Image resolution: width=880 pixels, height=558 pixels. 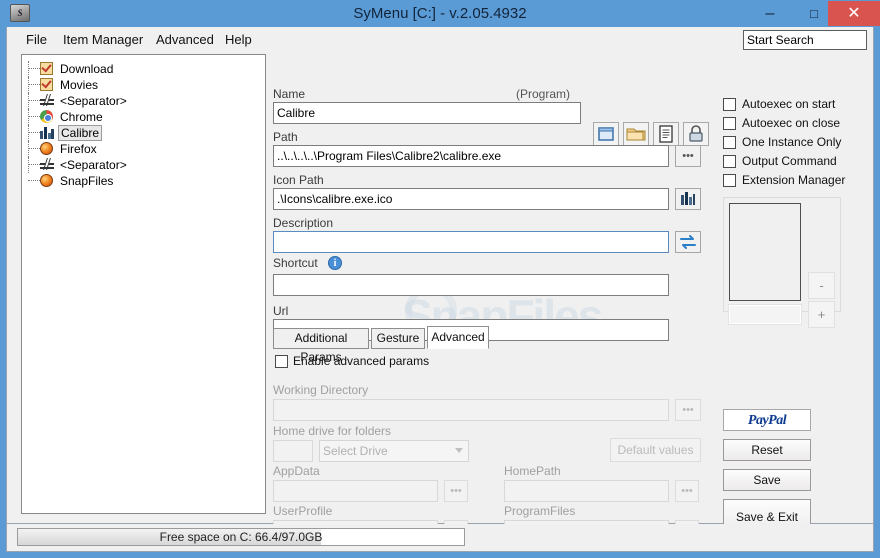 I want to click on title-bar: S SyMenu [C:] - v.2.05.4932 – □ ✕, so click(x=440, y=13).